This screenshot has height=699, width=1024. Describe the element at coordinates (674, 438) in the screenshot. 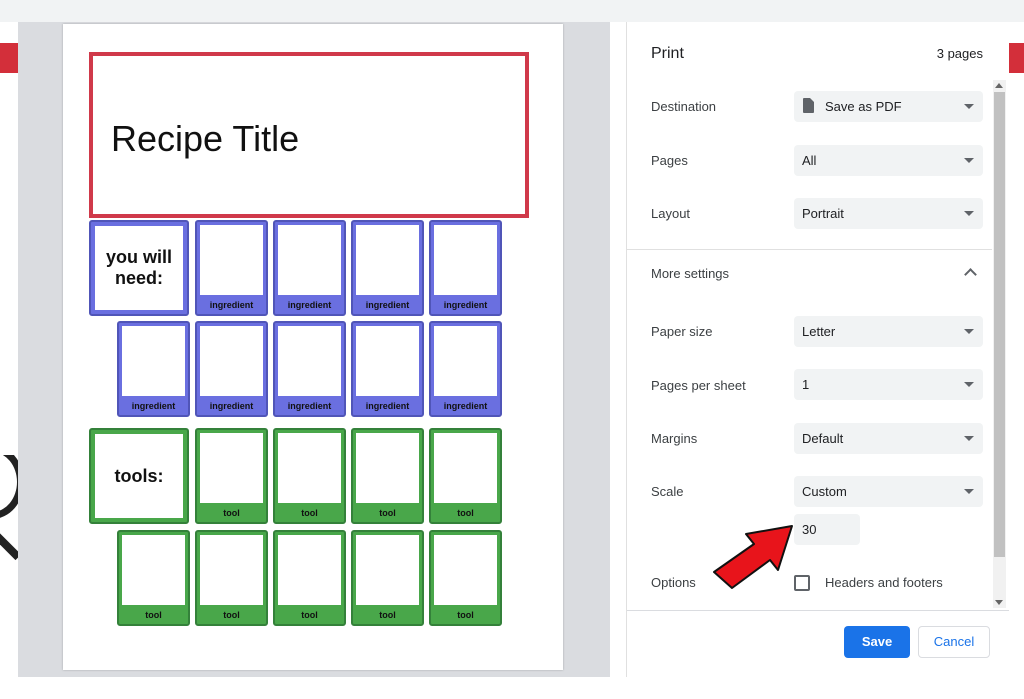

I see `margins-label: Margins` at that location.